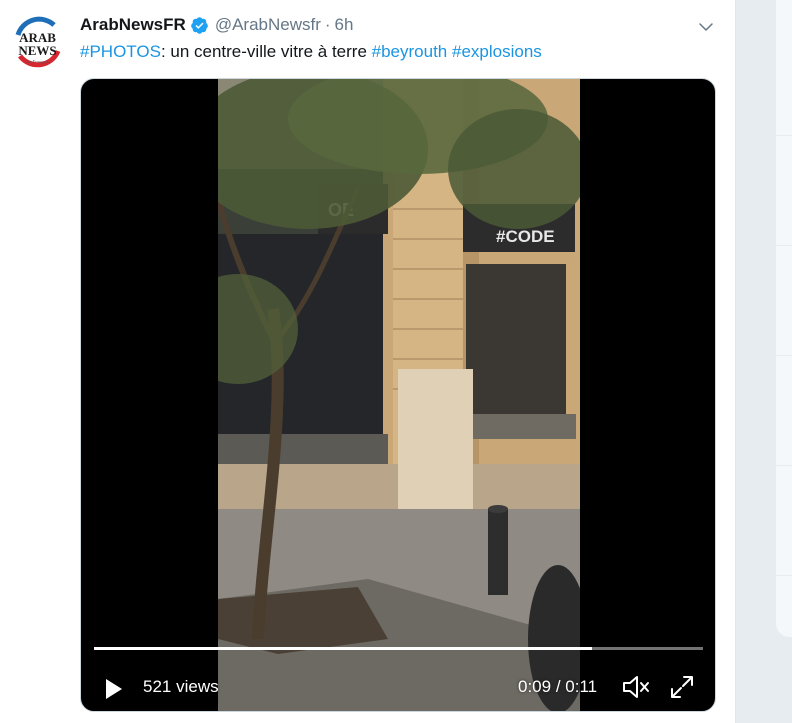 The height and width of the screenshot is (723, 792). What do you see at coordinates (706, 27) in the screenshot?
I see `chevron-down-icon` at bounding box center [706, 27].